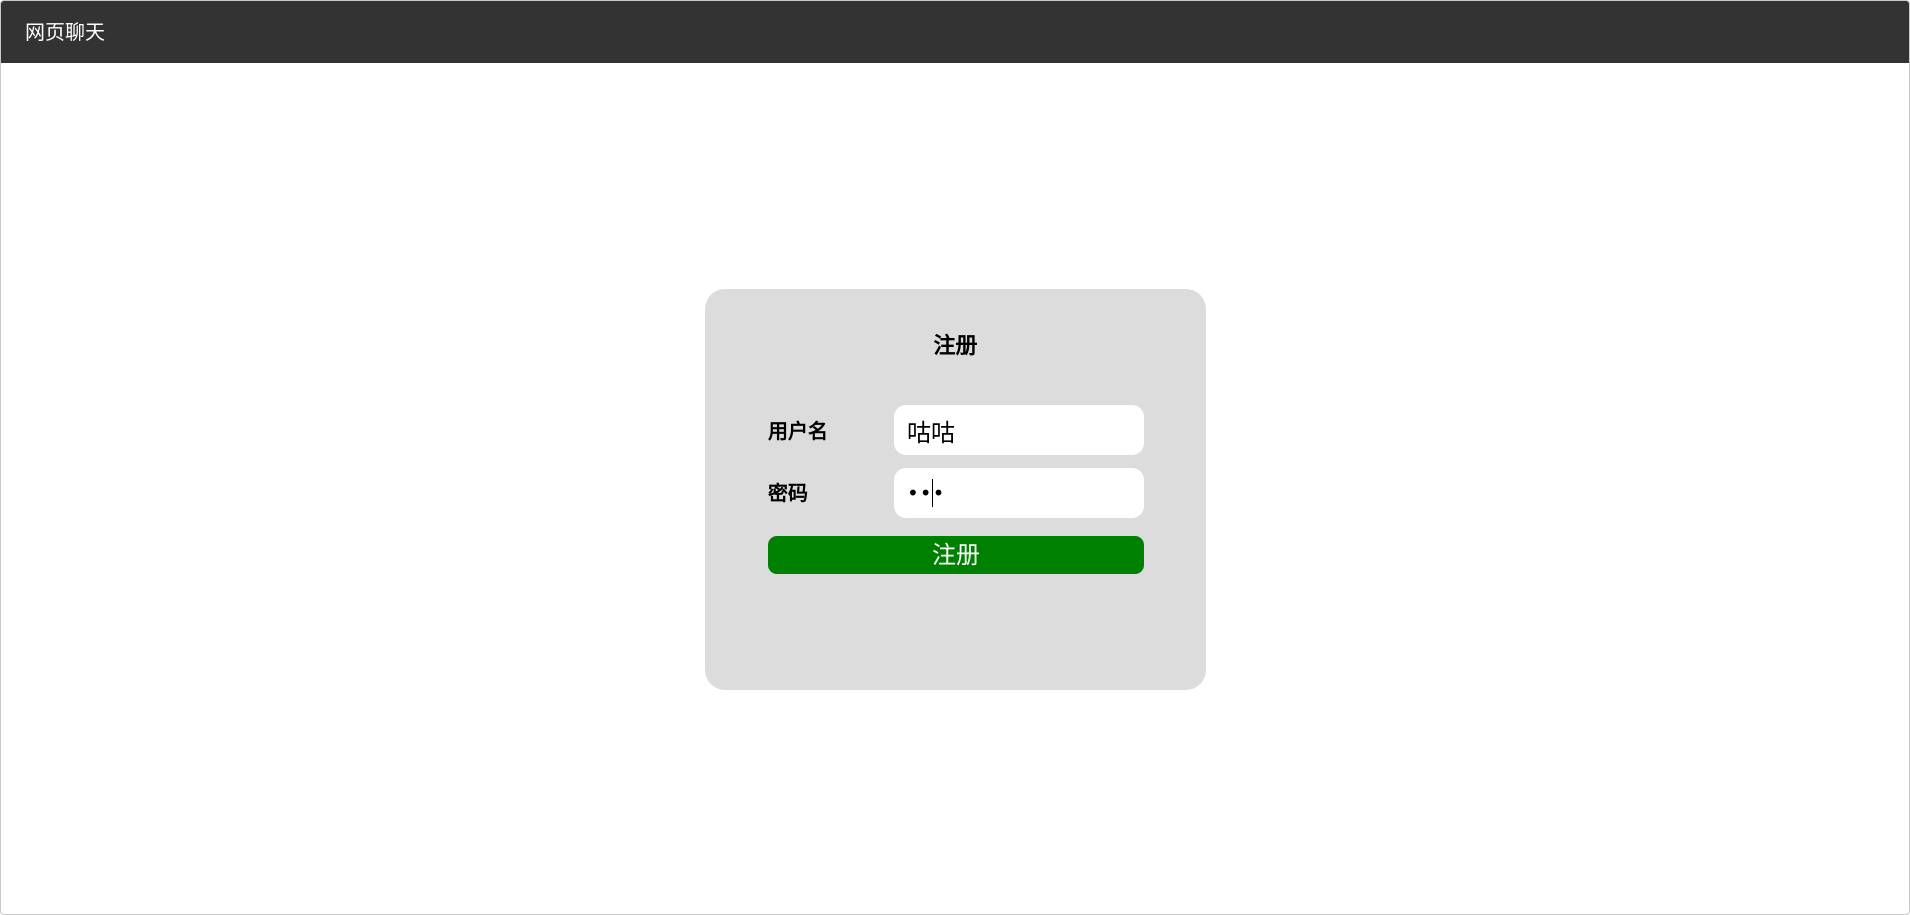  What do you see at coordinates (955, 489) in the screenshot?
I see `register-card: 注册 用户名 密码 注册` at bounding box center [955, 489].